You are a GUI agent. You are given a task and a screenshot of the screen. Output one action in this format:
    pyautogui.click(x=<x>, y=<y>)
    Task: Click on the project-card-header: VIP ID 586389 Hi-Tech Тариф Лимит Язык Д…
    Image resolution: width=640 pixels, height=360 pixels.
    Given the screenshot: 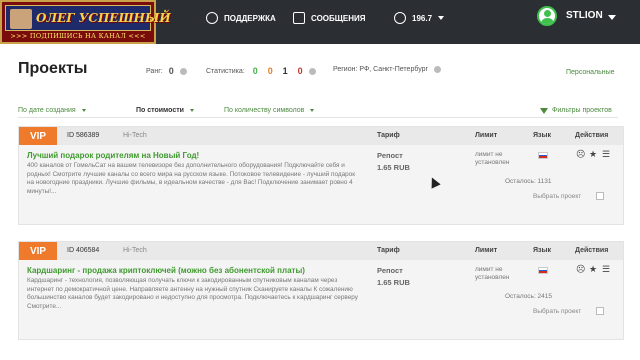 What is the action you would take?
    pyautogui.click(x=321, y=136)
    